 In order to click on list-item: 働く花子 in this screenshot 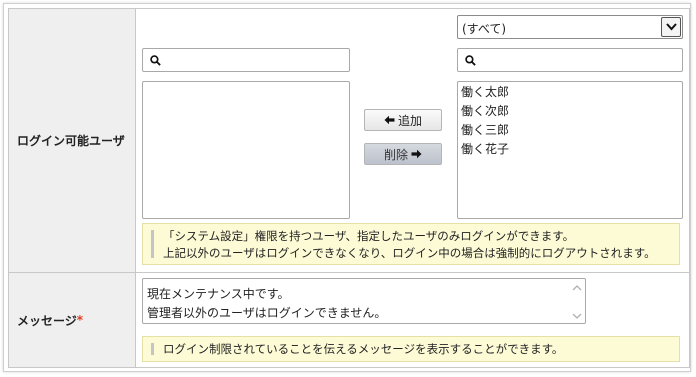, I will do `click(570, 149)`.